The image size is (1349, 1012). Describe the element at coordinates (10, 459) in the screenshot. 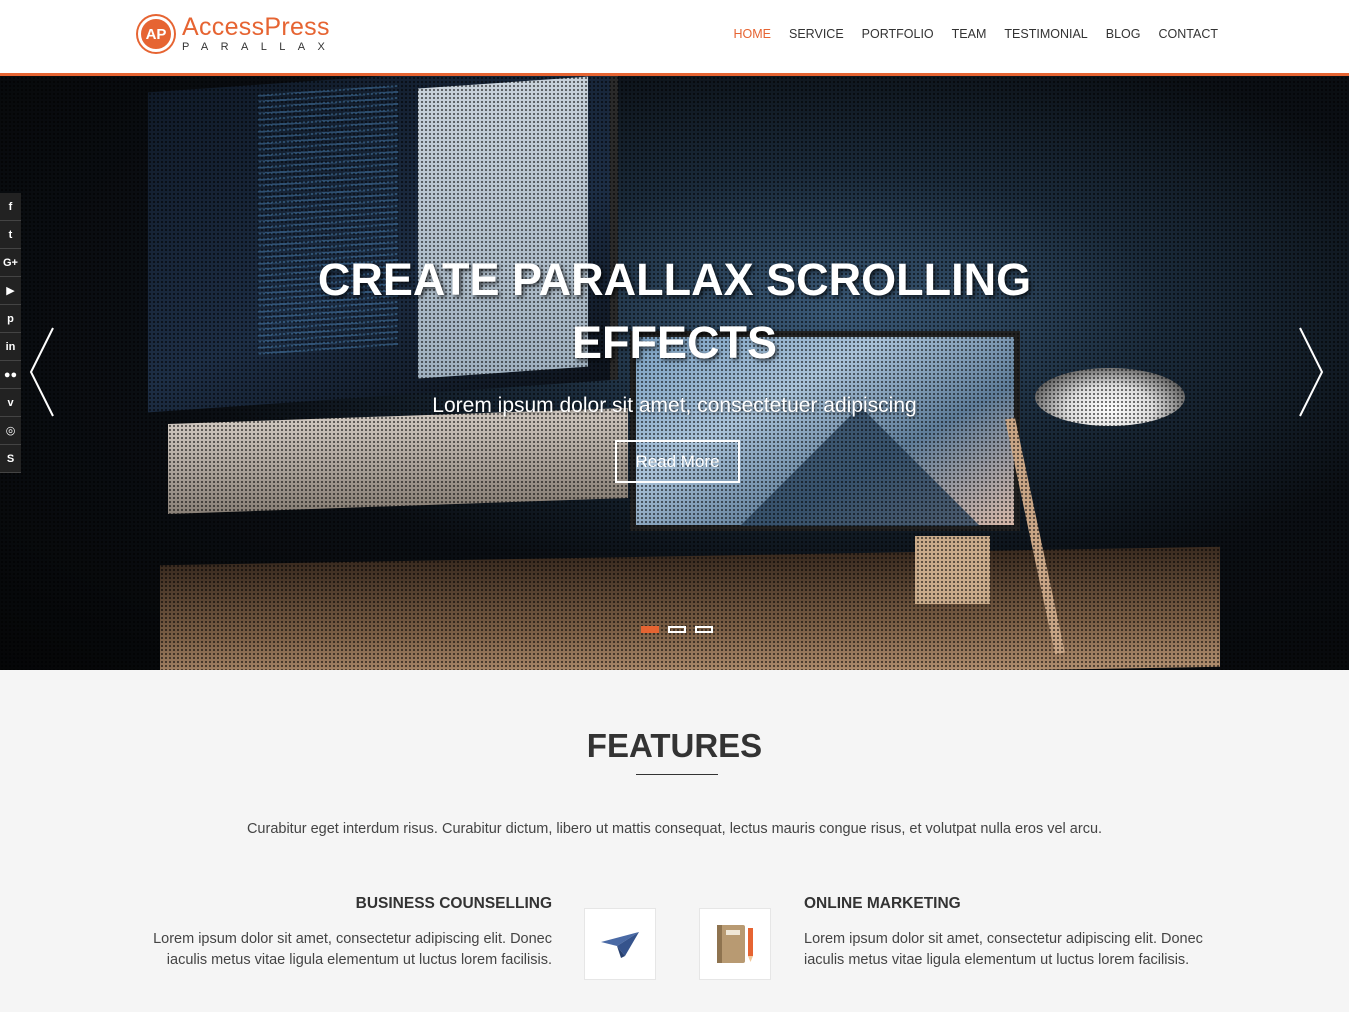

I see `skype-icon: S` at that location.